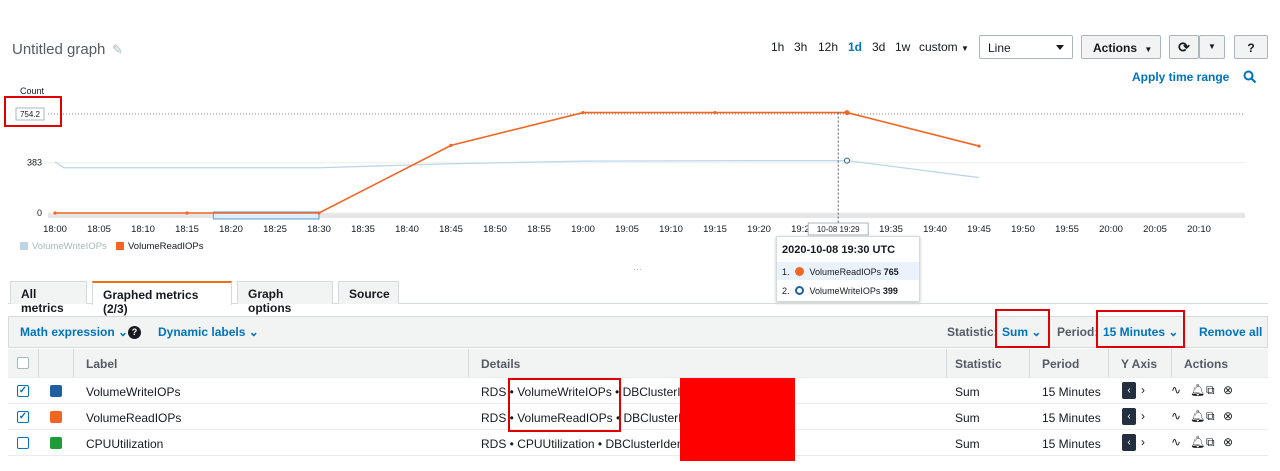  I want to click on row-label: CPUUtilization, so click(124, 444).